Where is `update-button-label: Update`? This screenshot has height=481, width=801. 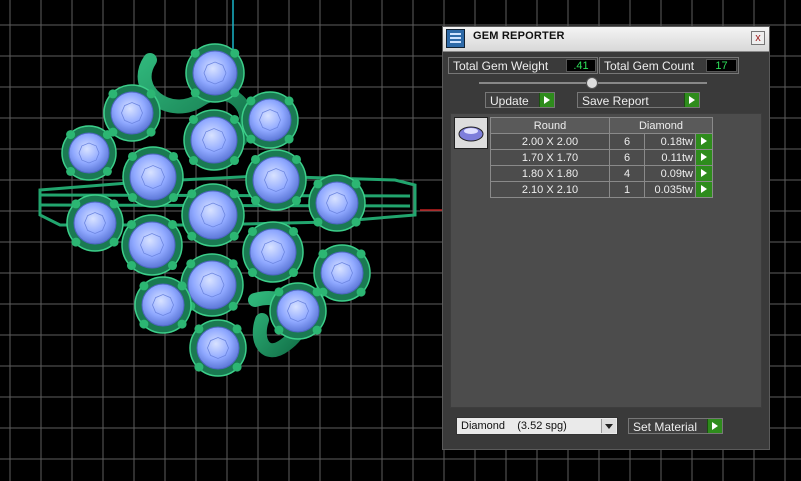
update-button-label: Update is located at coordinates (509, 101).